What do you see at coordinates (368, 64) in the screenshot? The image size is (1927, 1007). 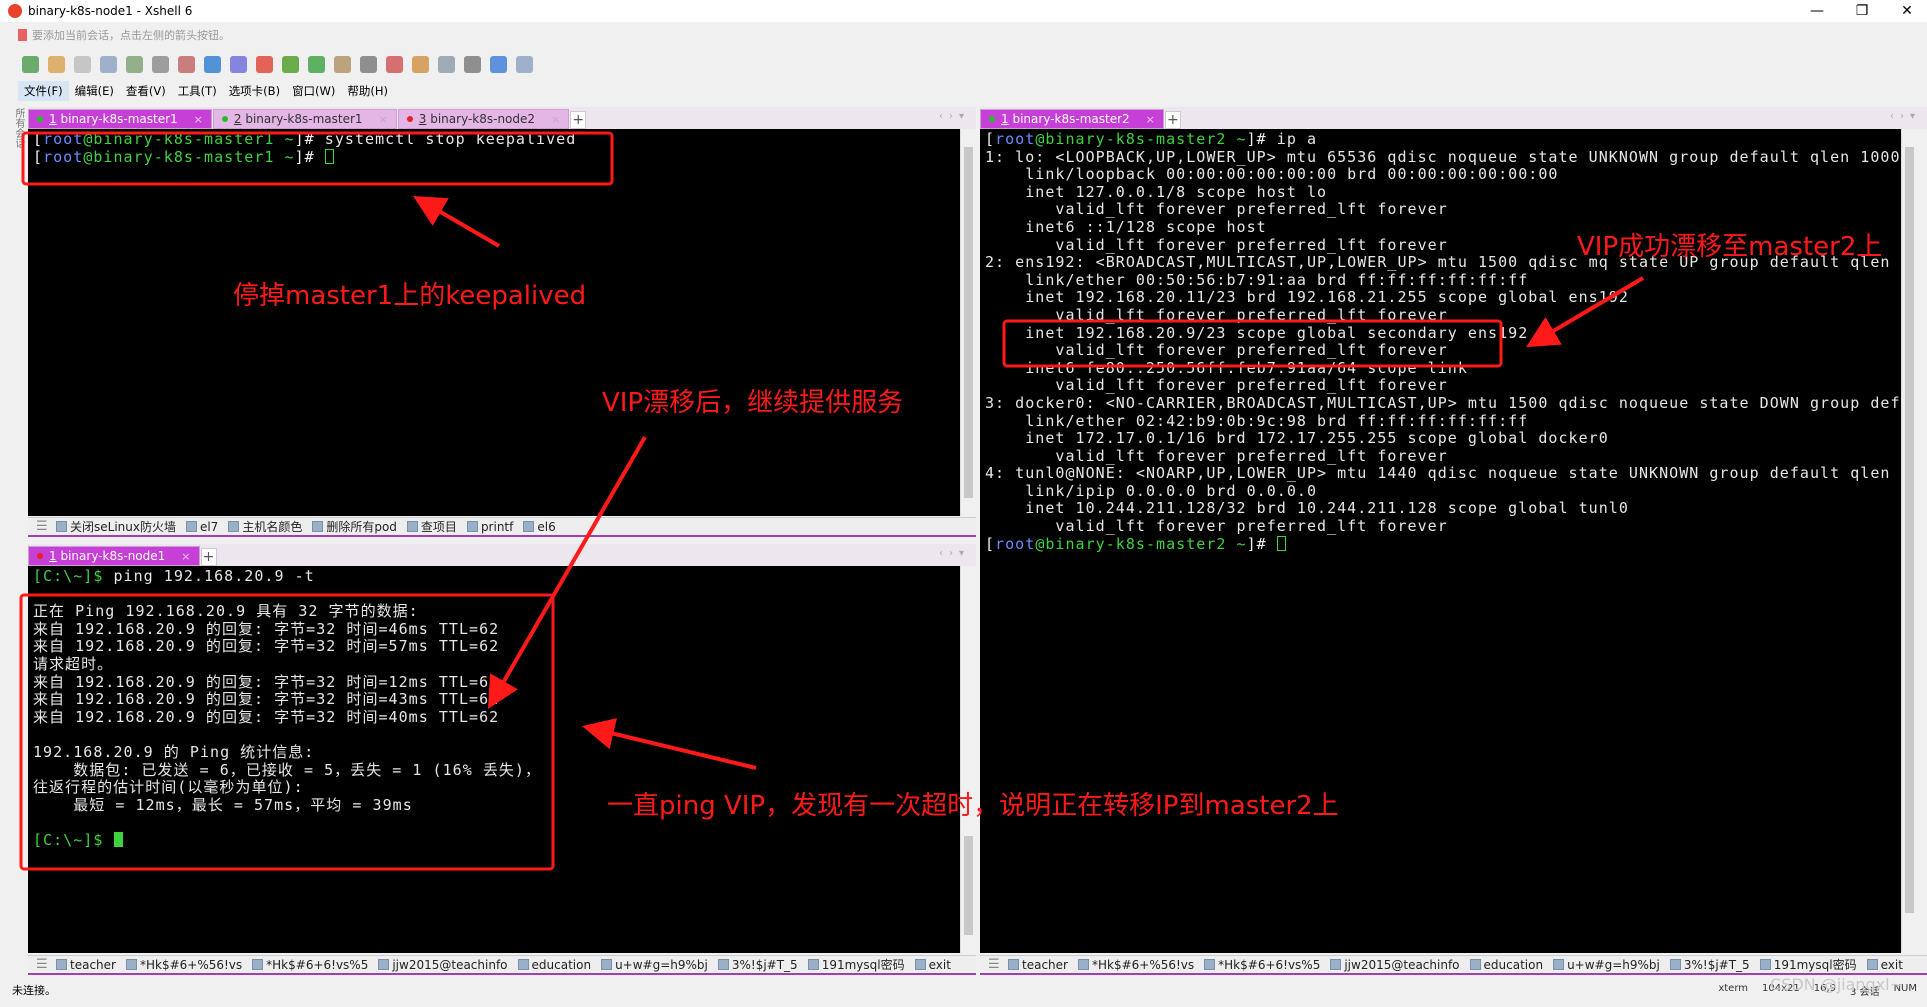 I see `keyboard-icon` at bounding box center [368, 64].